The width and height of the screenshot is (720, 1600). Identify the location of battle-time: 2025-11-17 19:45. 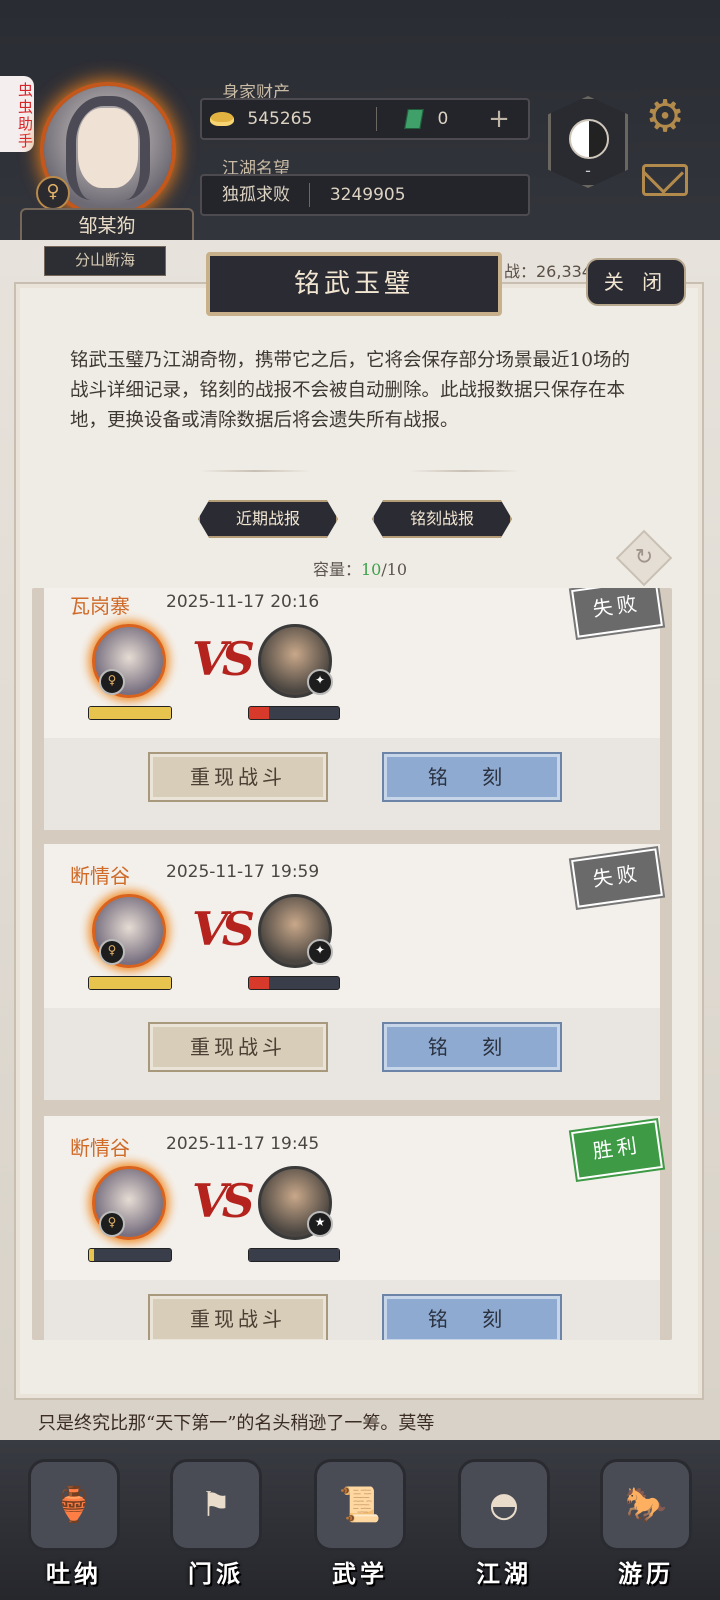
(243, 1144).